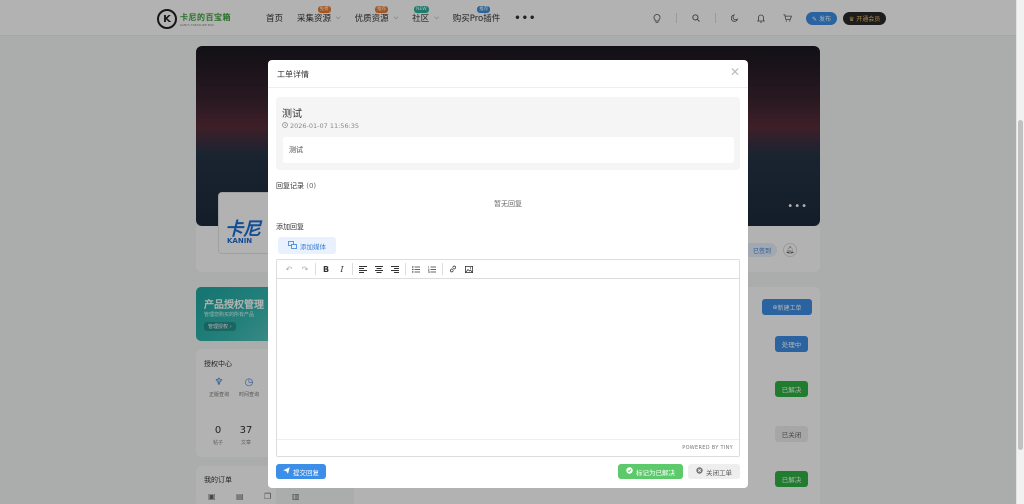 The height and width of the screenshot is (504, 1024). I want to click on mark-solved-label: 标记为已解决, so click(655, 472).